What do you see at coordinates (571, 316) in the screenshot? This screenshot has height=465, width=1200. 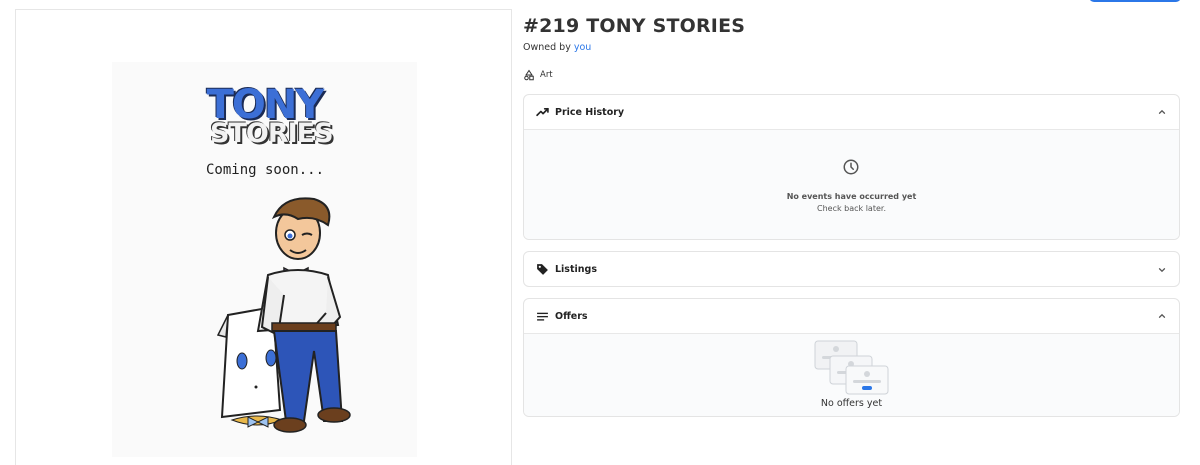 I see `offers-title: Offers` at bounding box center [571, 316].